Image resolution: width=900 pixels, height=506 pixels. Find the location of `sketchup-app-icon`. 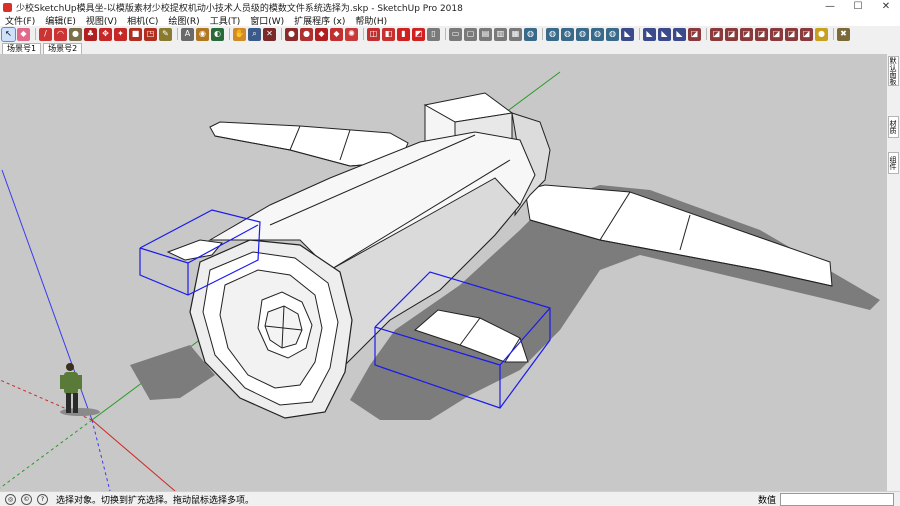

sketchup-app-icon is located at coordinates (7, 7).